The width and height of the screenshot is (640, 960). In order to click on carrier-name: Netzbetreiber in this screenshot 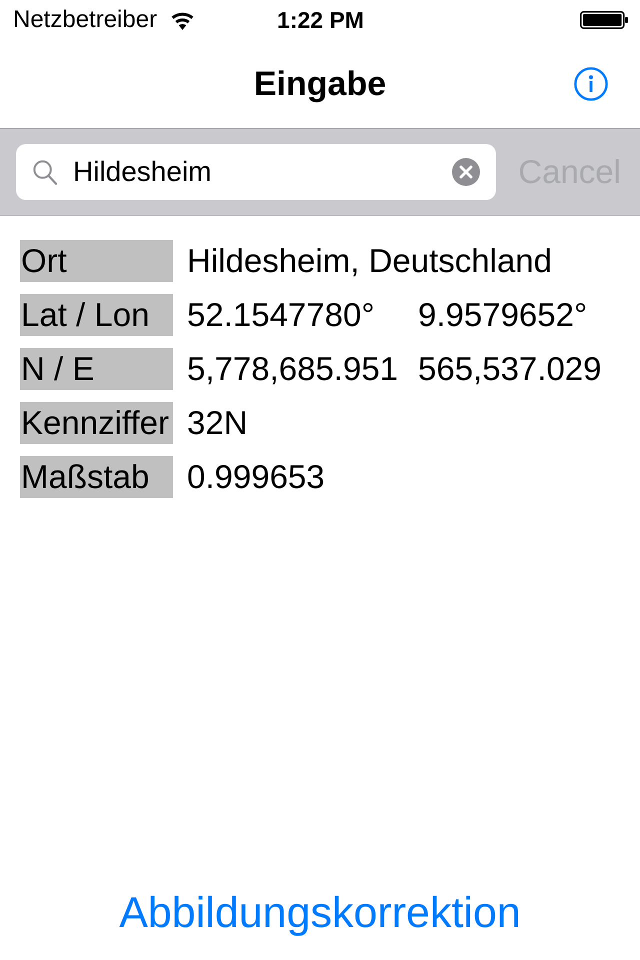, I will do `click(85, 20)`.